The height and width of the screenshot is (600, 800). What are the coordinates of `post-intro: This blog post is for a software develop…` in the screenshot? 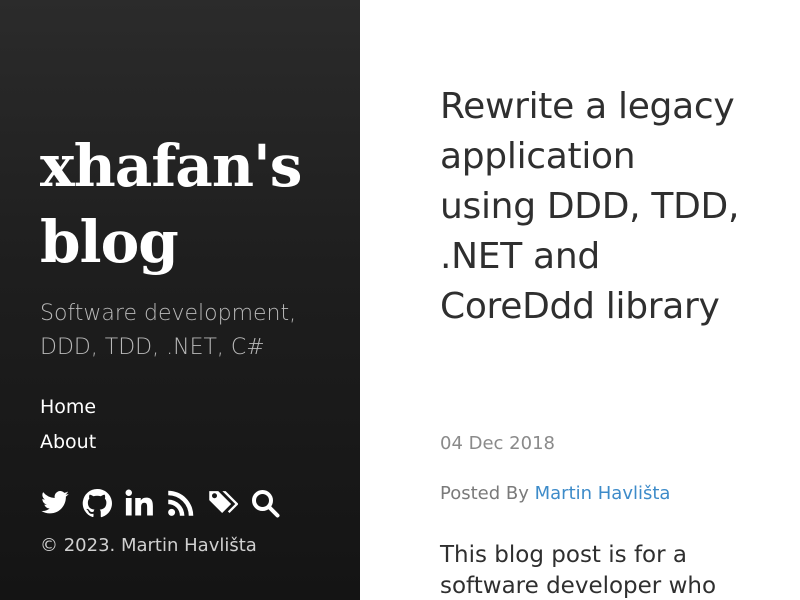 It's located at (578, 570).